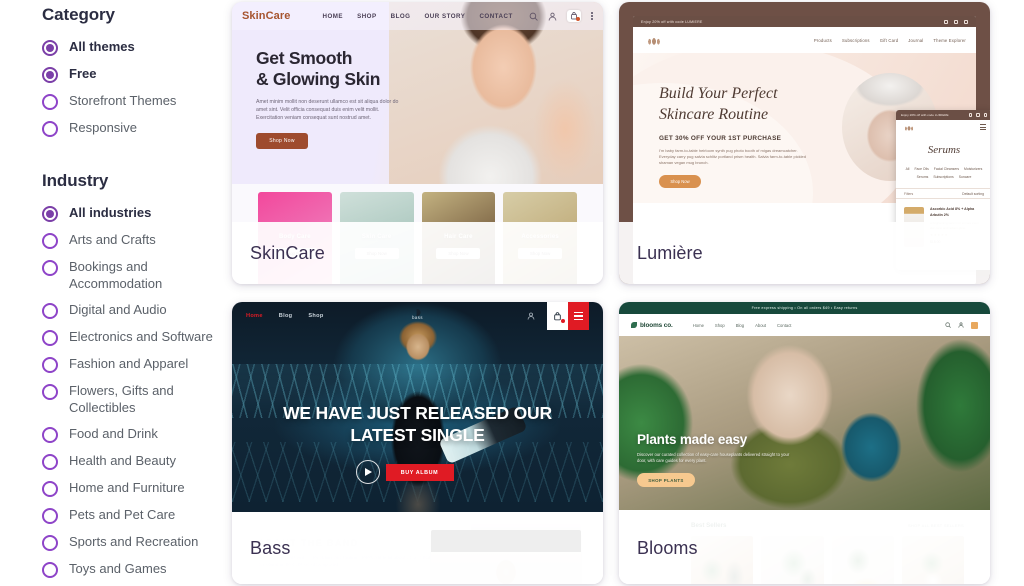  What do you see at coordinates (367, 472) in the screenshot?
I see `play-button-icon` at bounding box center [367, 472].